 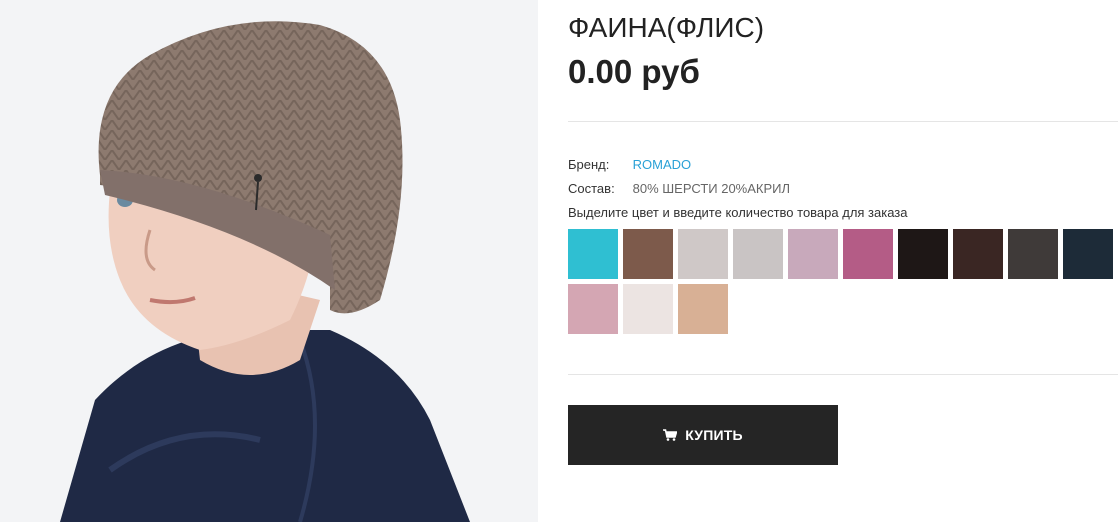 I want to click on composition-label: Состав:, so click(x=591, y=188).